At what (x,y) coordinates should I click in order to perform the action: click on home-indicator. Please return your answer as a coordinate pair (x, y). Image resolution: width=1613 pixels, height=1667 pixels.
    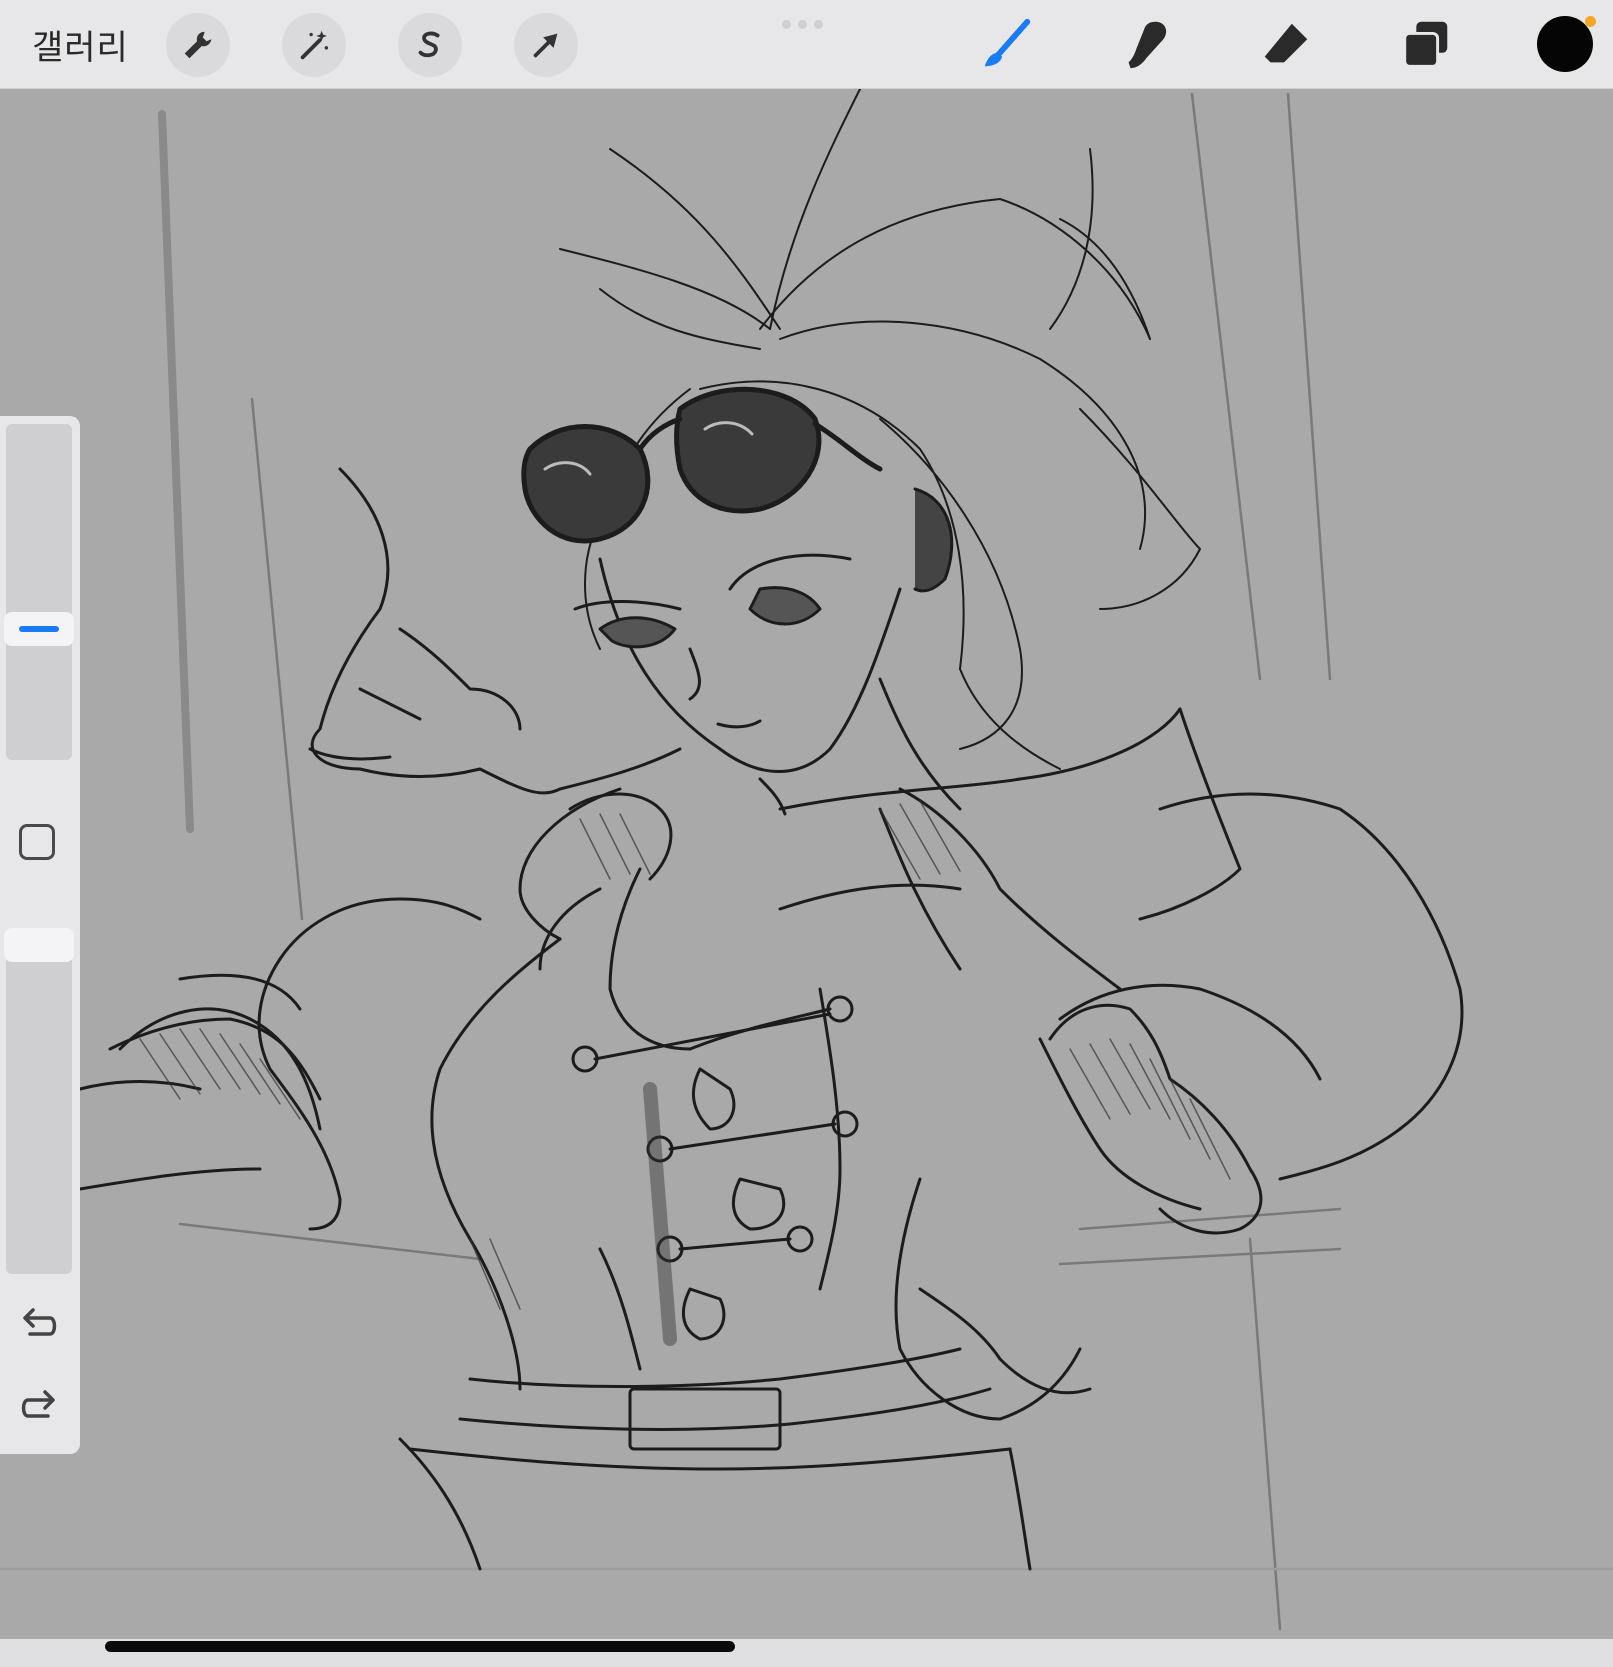
    Looking at the image, I should click on (420, 1646).